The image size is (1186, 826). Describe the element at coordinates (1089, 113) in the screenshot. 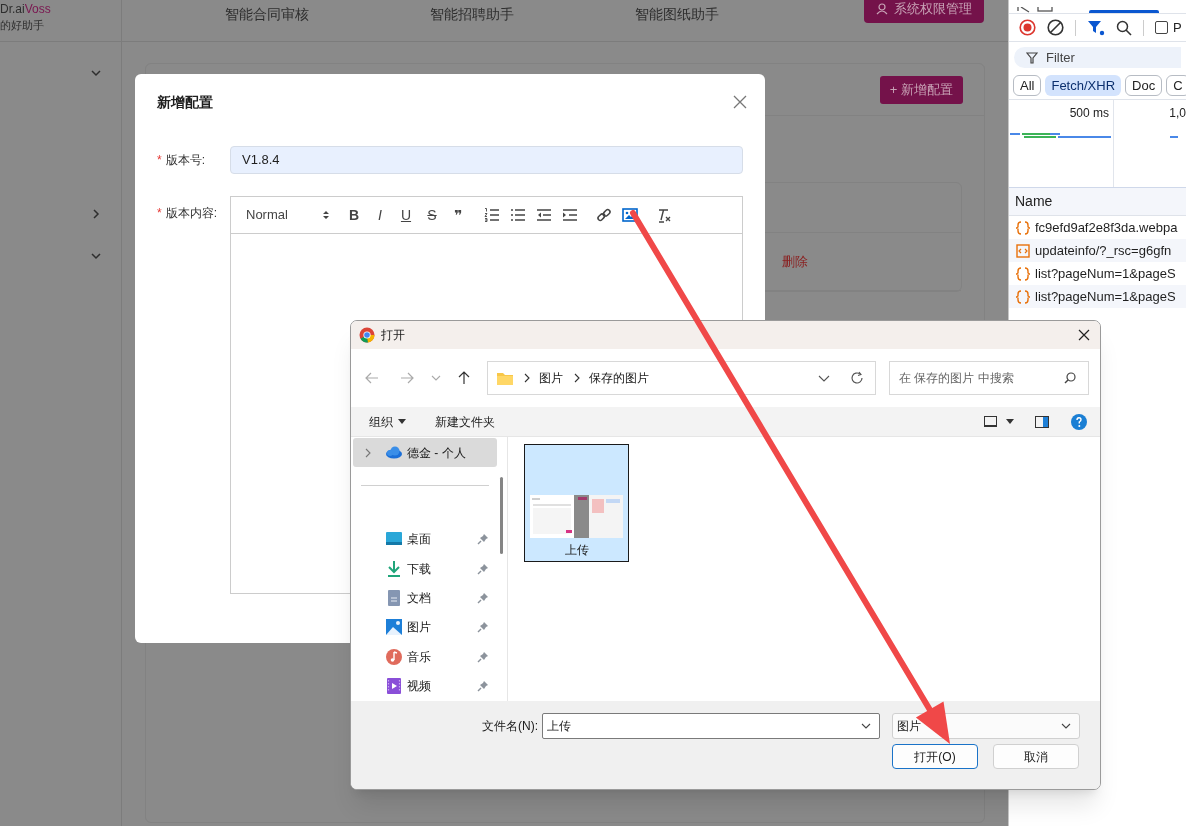

I see `time-label: 500 ms` at that location.